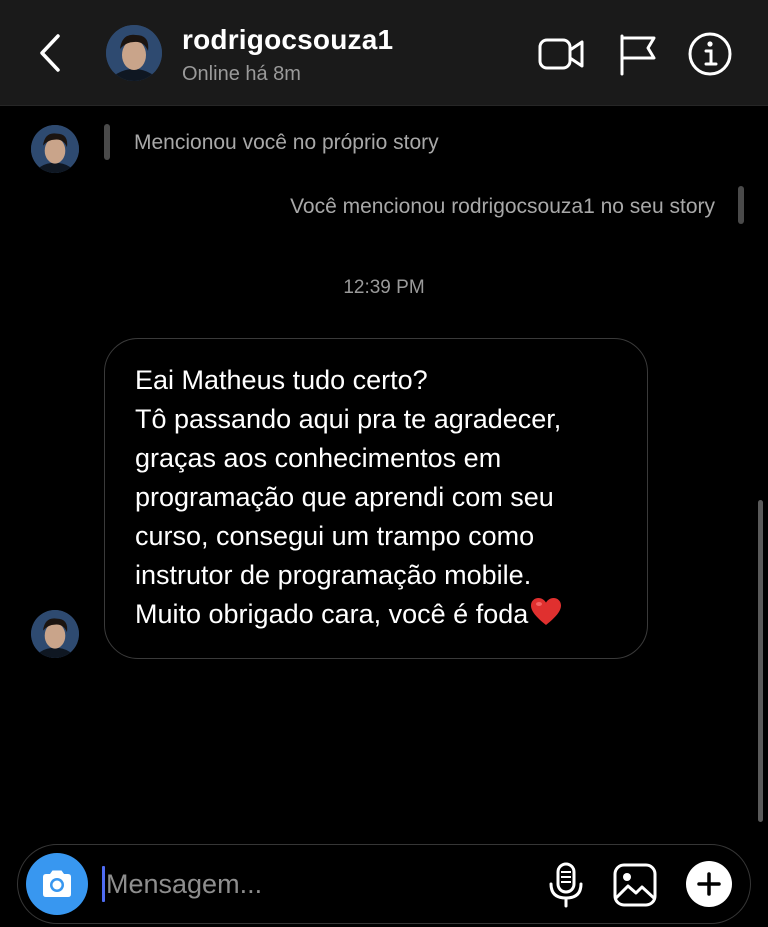 This screenshot has width=768, height=927. I want to click on message-timestamp: 12:39 PM, so click(384, 287).